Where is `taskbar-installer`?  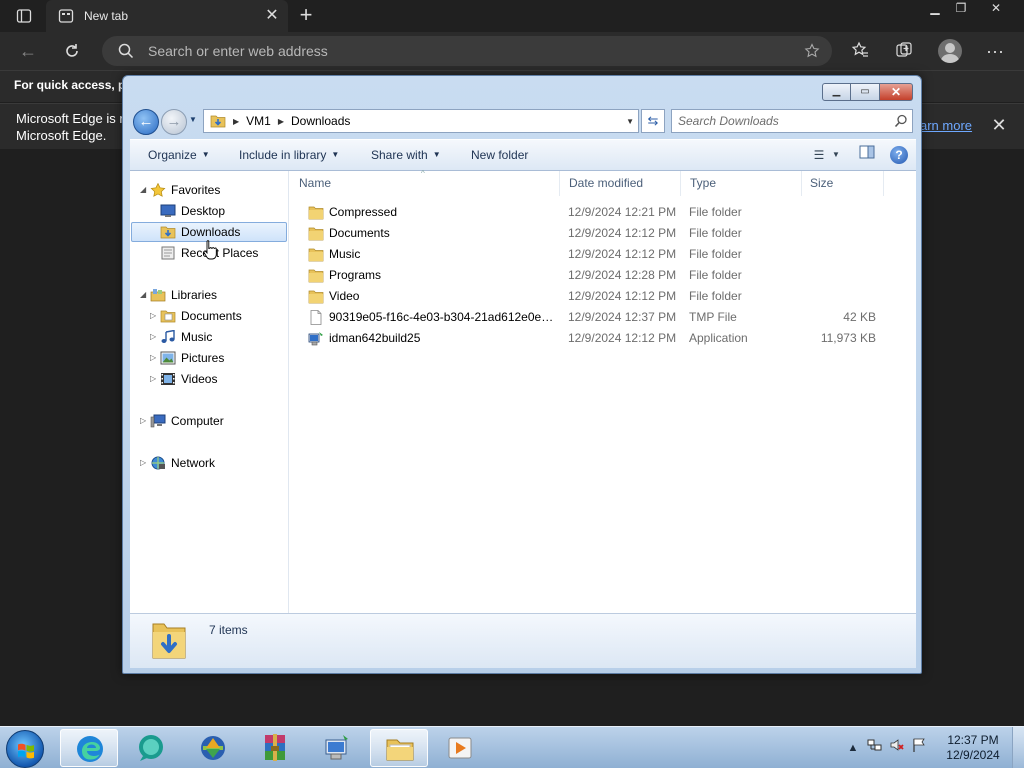
taskbar-installer is located at coordinates (337, 748).